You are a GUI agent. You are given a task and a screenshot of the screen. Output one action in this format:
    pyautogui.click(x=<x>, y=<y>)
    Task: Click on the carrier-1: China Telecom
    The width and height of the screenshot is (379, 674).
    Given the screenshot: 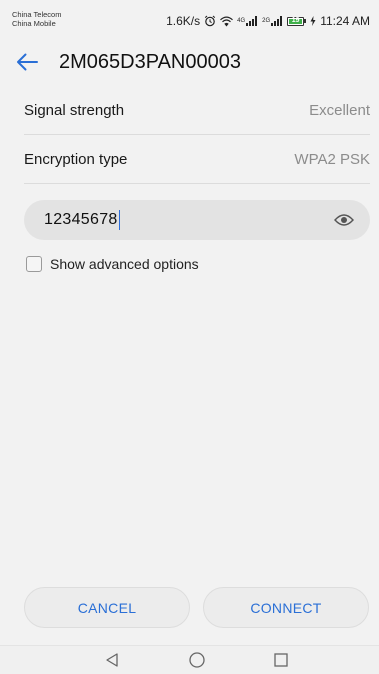 What is the action you would take?
    pyautogui.click(x=37, y=14)
    